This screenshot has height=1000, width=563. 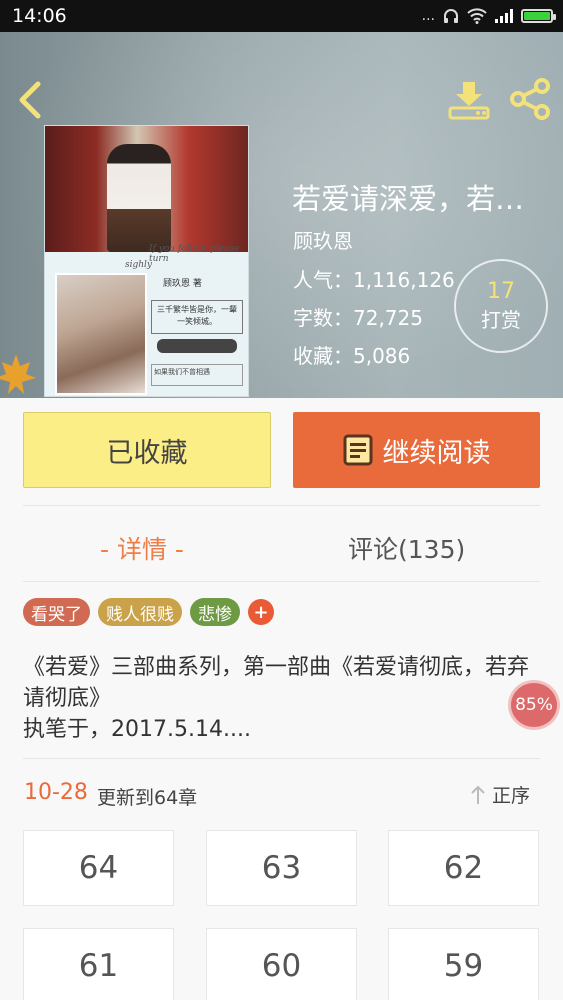 I want to click on chapter-button: 59, so click(x=463, y=964).